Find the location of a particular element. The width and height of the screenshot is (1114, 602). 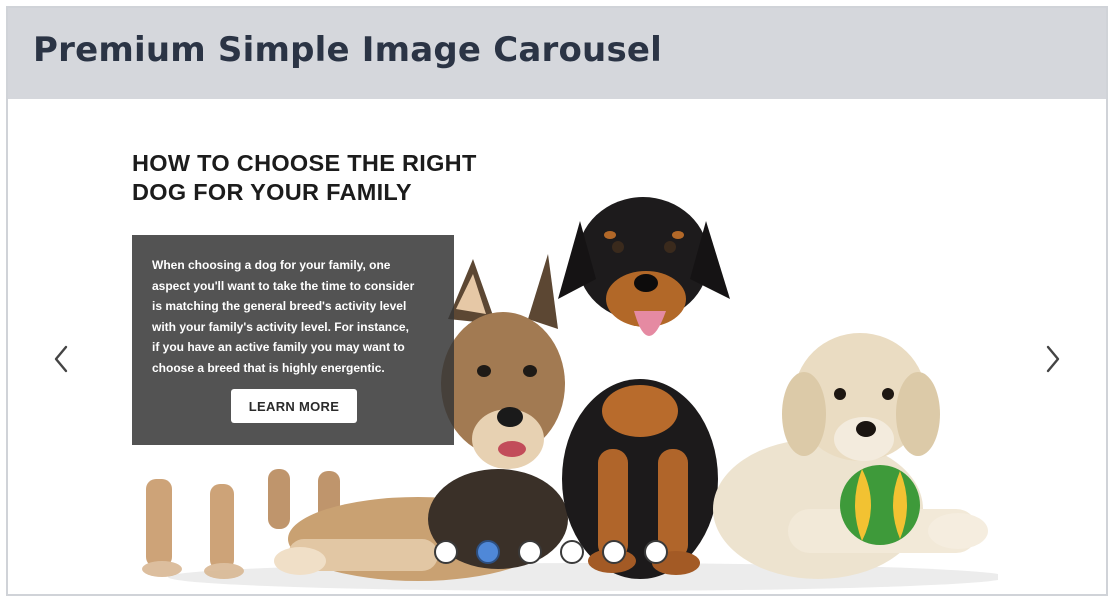

rottweiler-figure is located at coordinates (644, 388).